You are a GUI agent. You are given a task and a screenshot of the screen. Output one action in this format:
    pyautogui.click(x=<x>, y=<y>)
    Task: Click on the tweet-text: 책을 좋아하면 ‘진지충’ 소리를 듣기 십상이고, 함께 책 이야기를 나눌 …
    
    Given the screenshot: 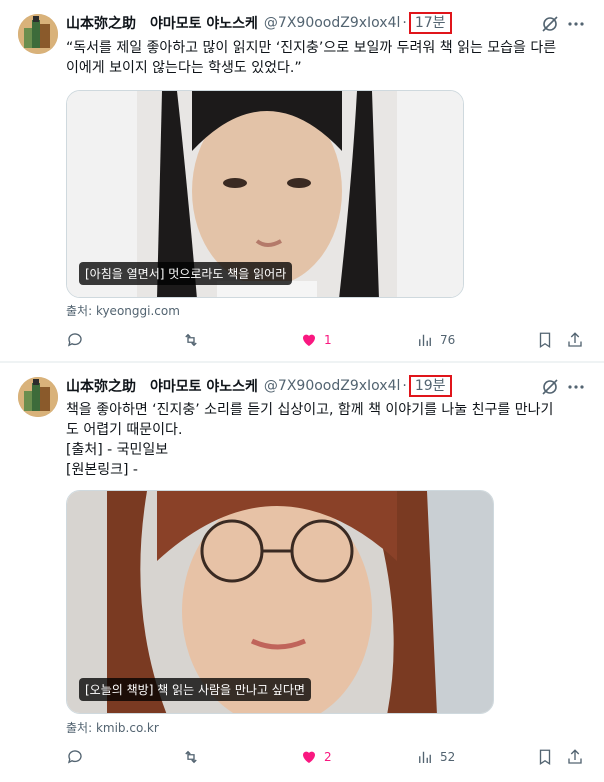 What is the action you would take?
    pyautogui.click(x=326, y=440)
    